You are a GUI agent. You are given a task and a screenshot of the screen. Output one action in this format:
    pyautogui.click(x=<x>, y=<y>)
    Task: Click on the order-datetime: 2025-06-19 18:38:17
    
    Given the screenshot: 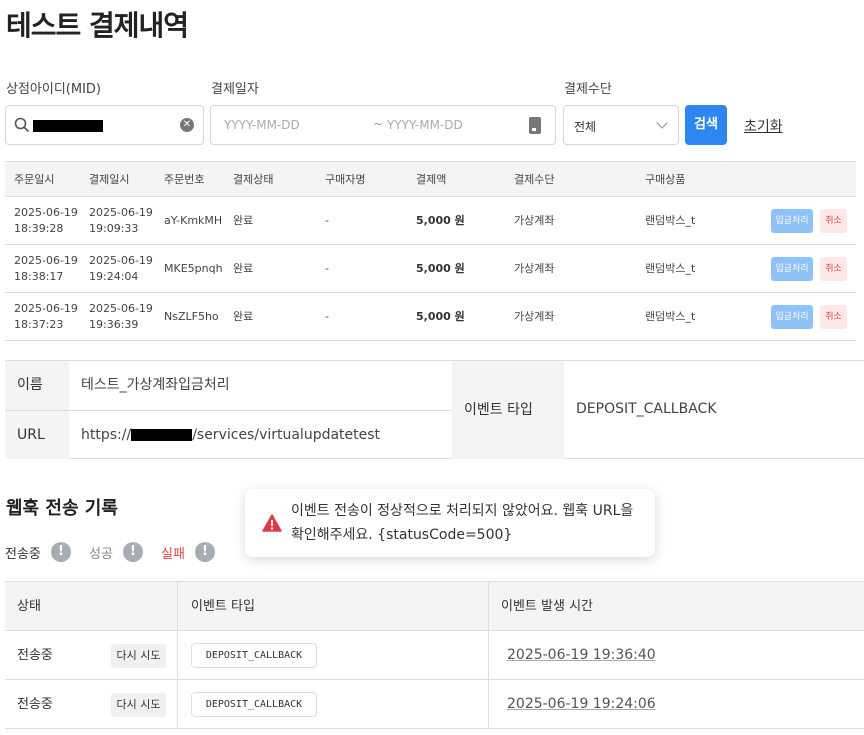 What is the action you would take?
    pyautogui.click(x=46, y=268)
    